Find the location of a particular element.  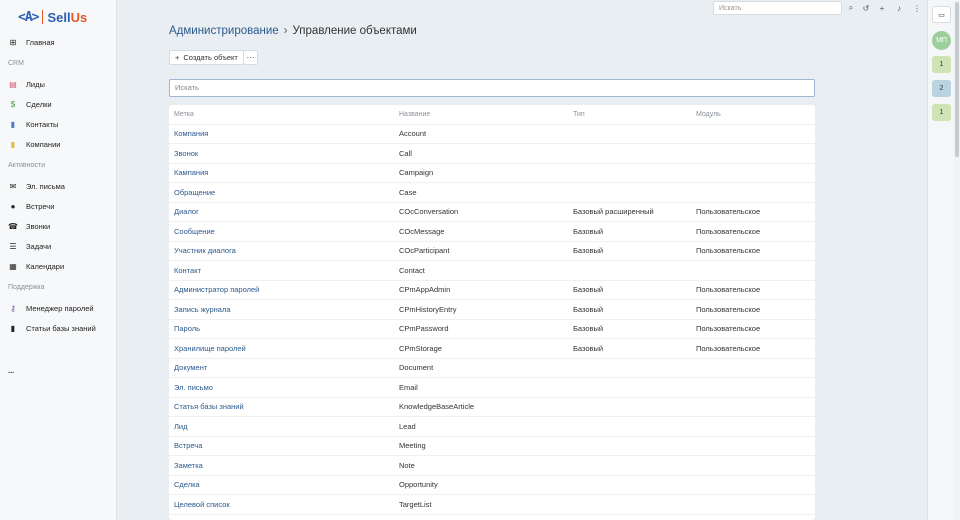

cell-label-link: Диалог is located at coordinates (281, 212).